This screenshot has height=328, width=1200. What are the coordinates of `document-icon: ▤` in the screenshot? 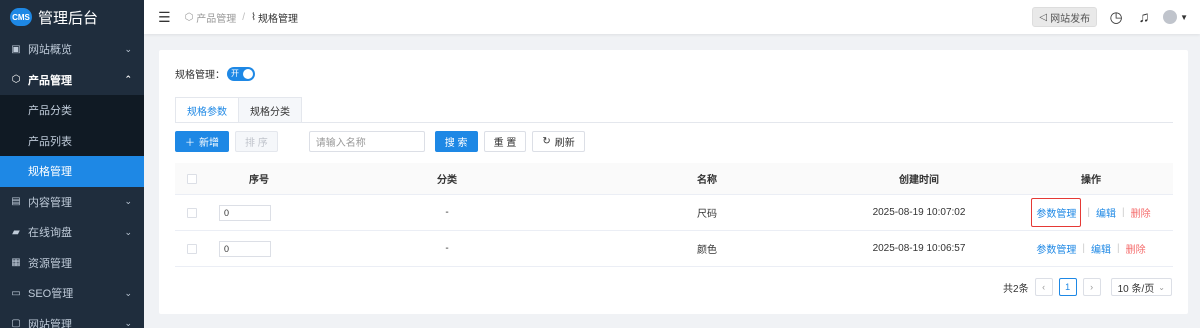 It's located at (16, 202).